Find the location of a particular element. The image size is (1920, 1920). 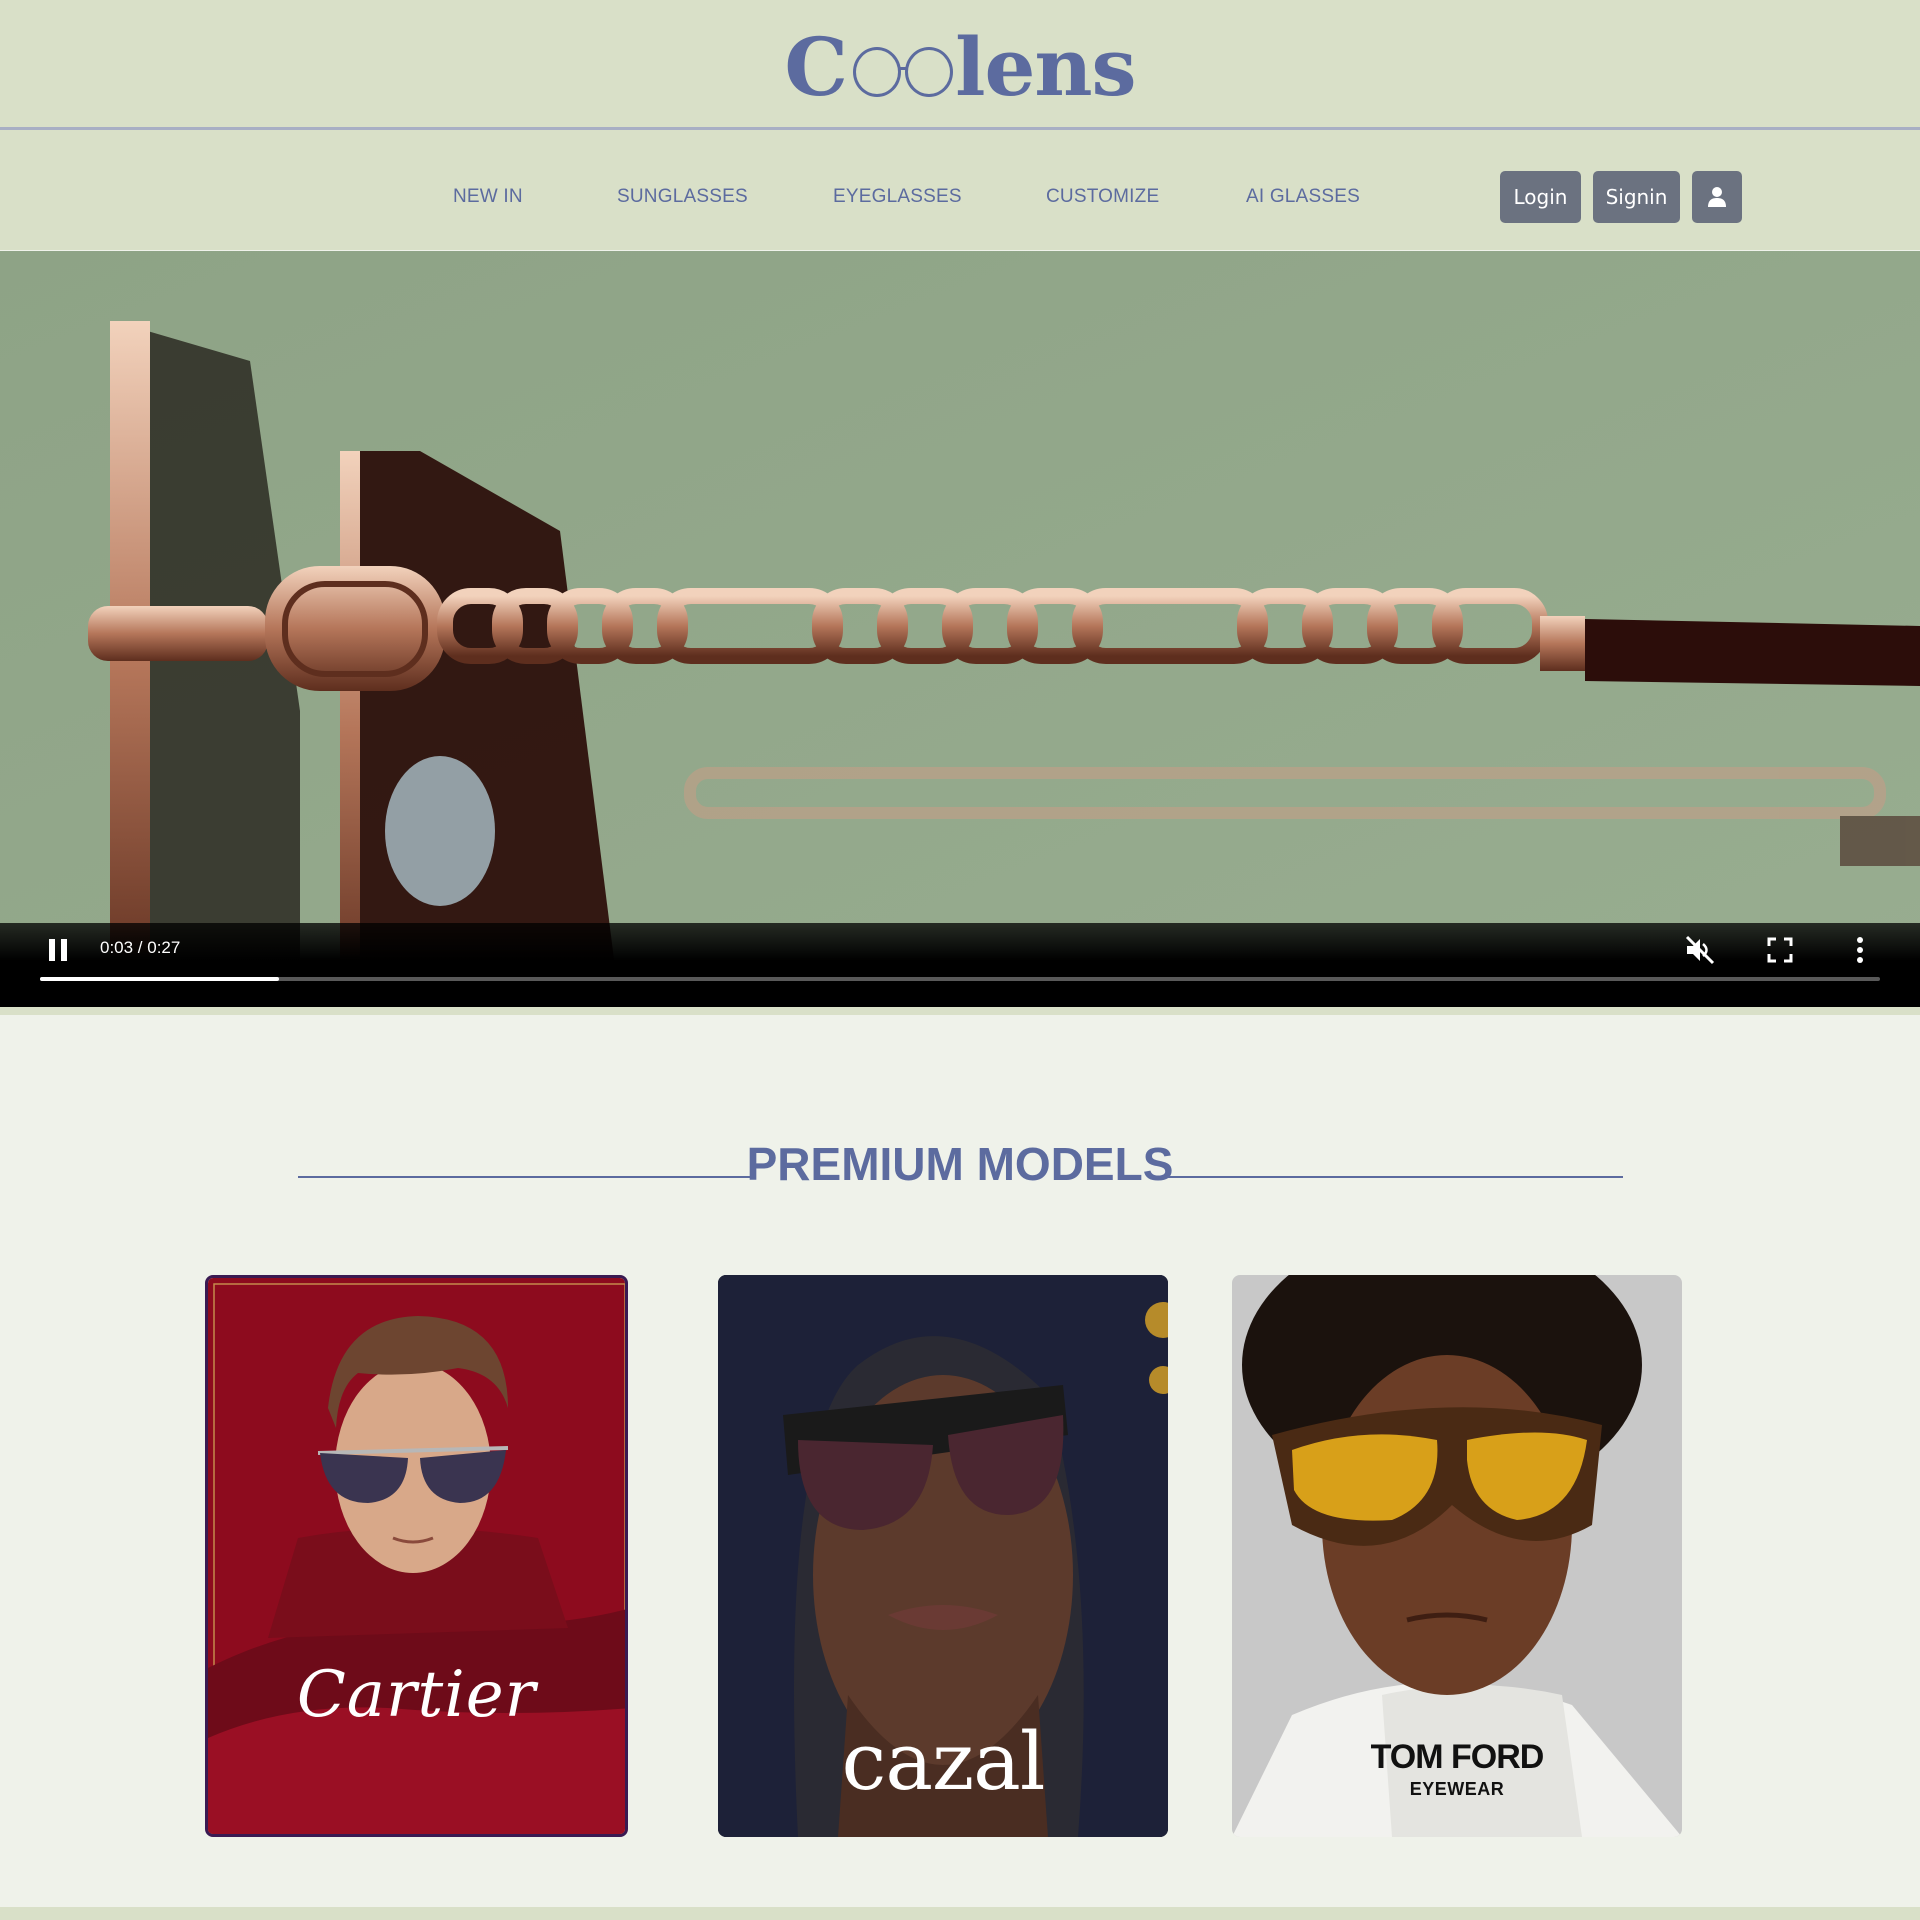

footer-band is located at coordinates (960, 1913).